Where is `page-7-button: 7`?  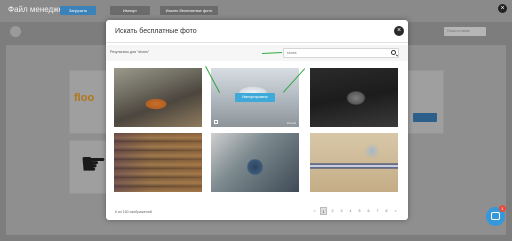 page-7-button: 7 is located at coordinates (377, 211).